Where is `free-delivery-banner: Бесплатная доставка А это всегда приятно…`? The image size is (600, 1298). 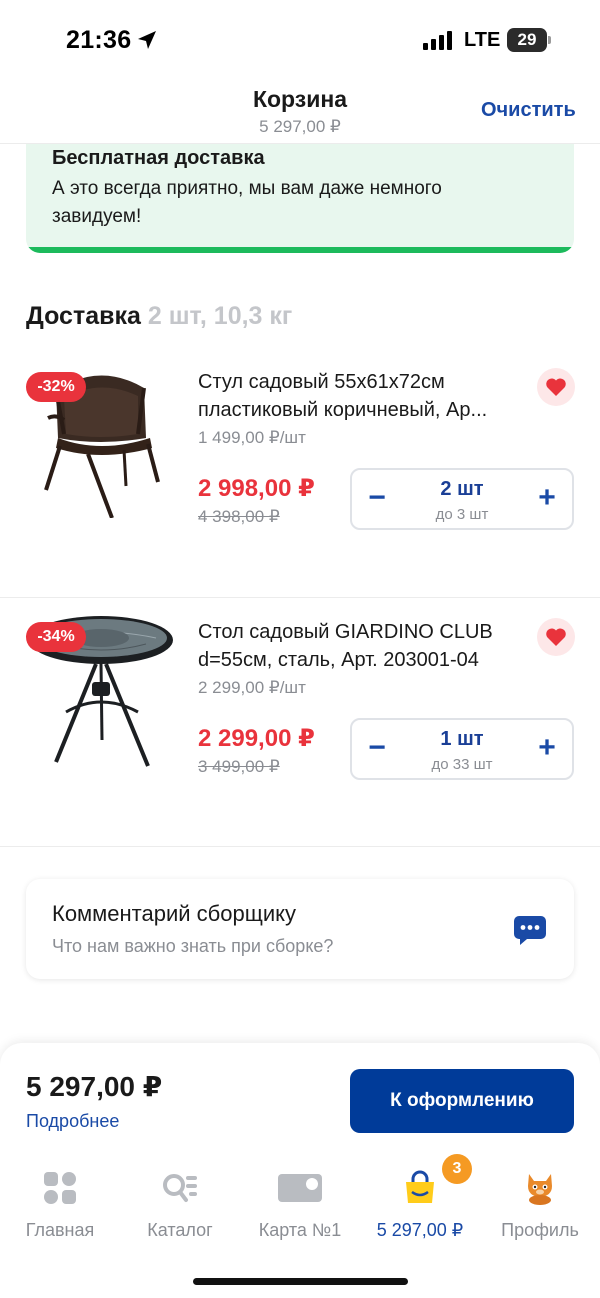 free-delivery-banner: Бесплатная доставка А это всегда приятно… is located at coordinates (300, 198).